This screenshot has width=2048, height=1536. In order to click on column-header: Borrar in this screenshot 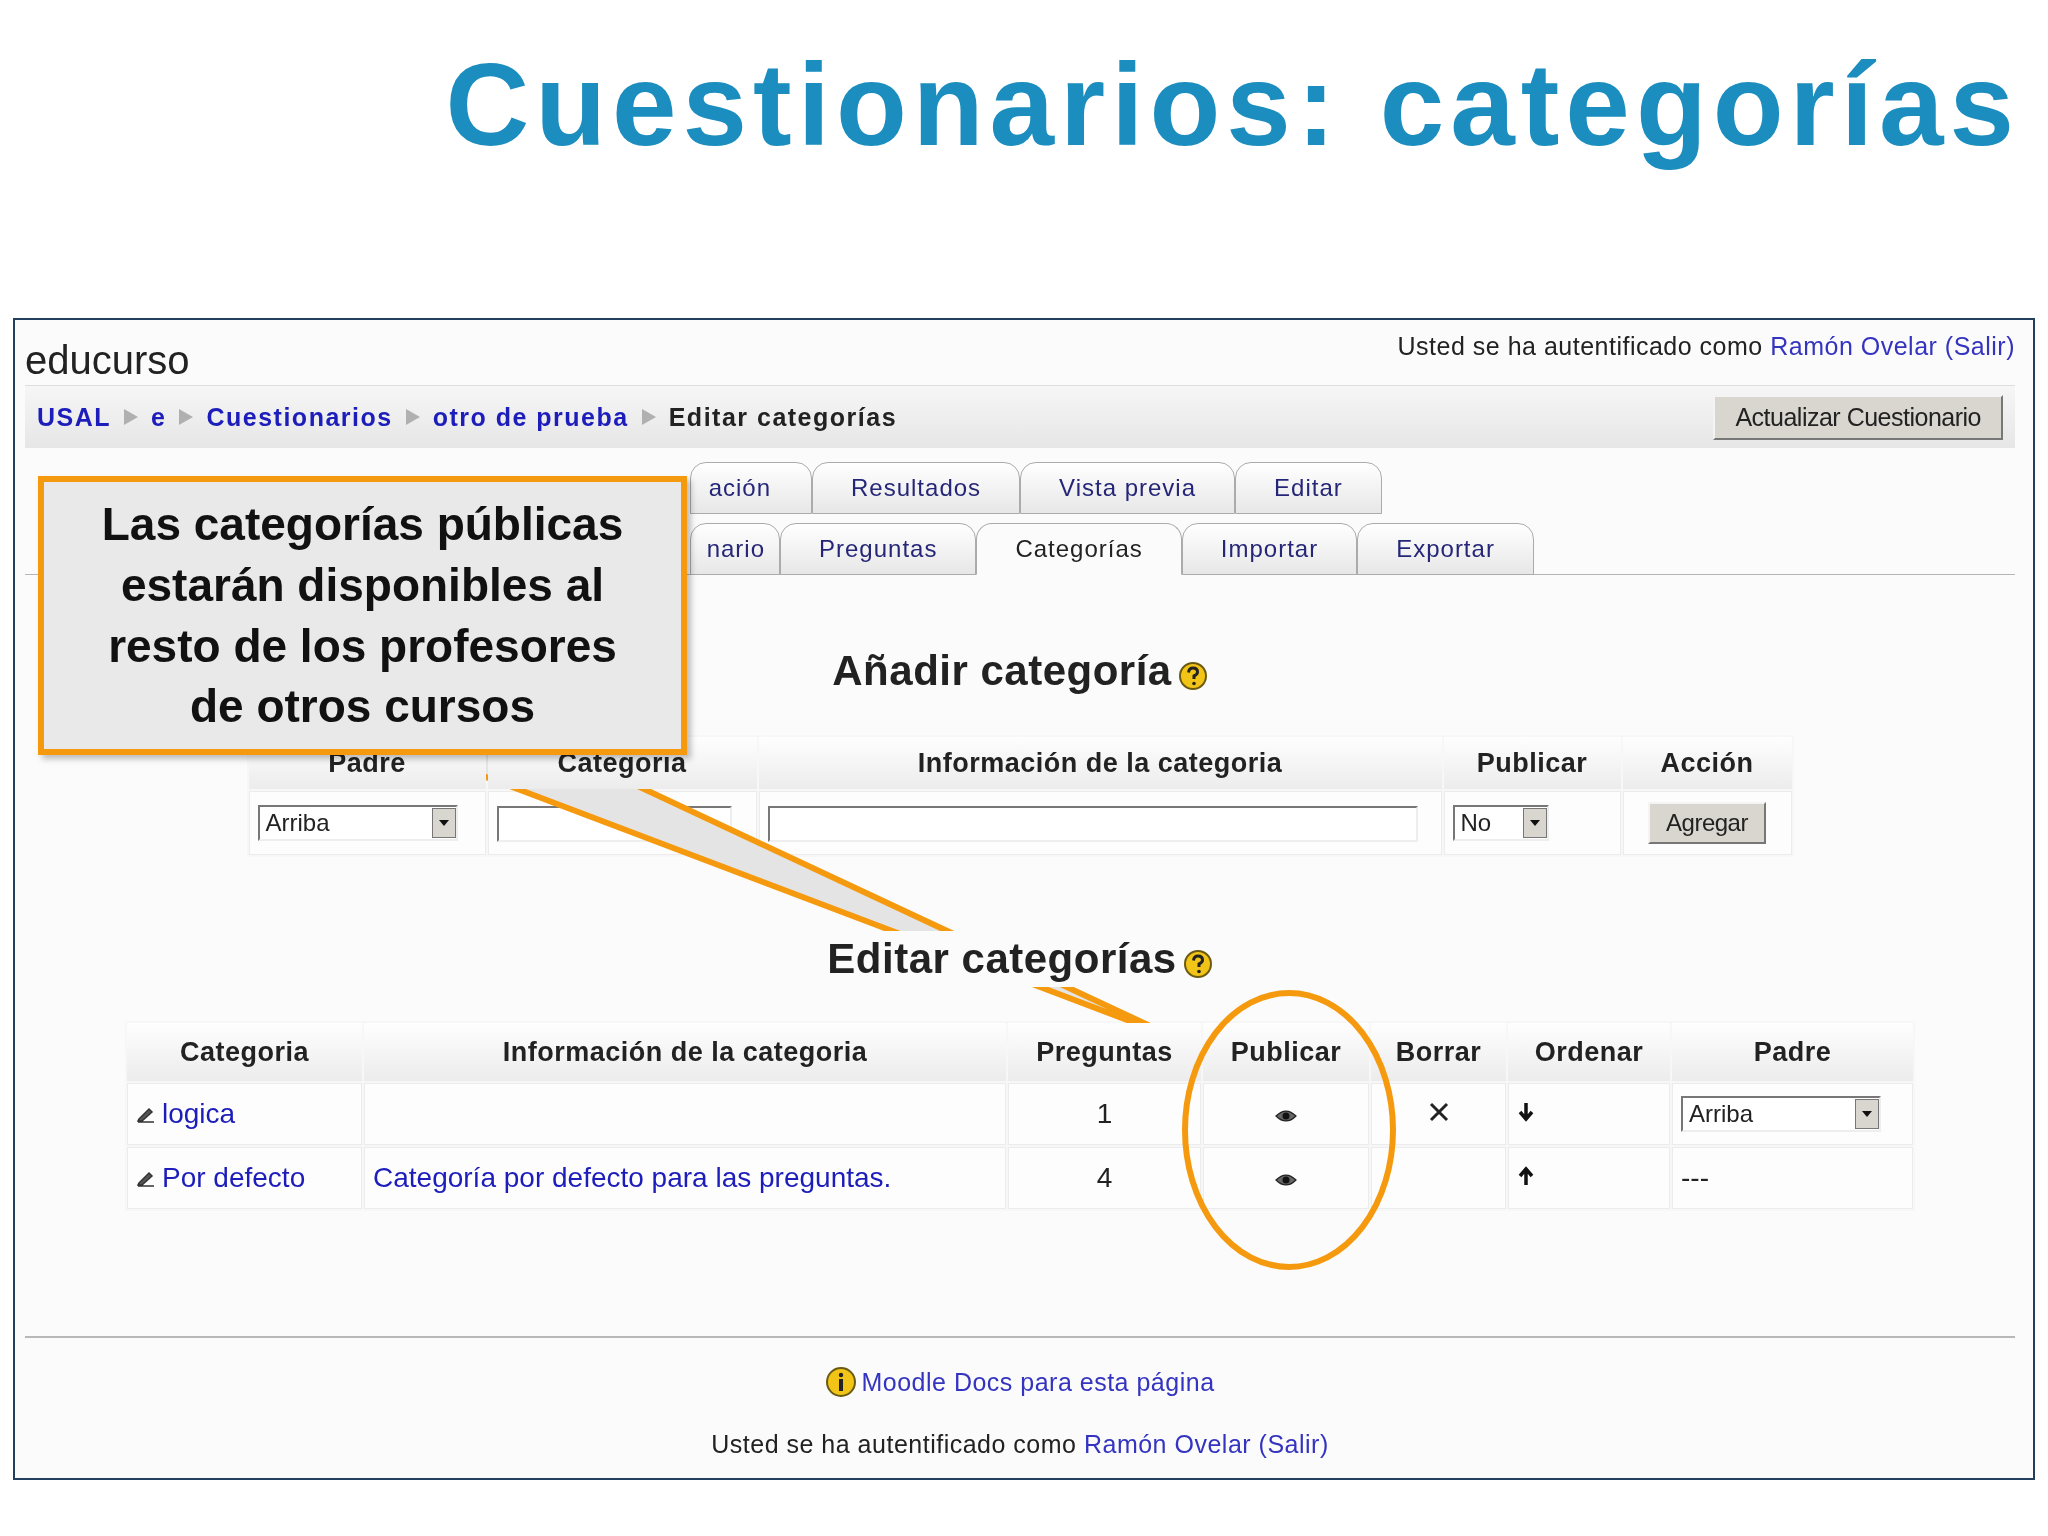, I will do `click(1438, 1052)`.